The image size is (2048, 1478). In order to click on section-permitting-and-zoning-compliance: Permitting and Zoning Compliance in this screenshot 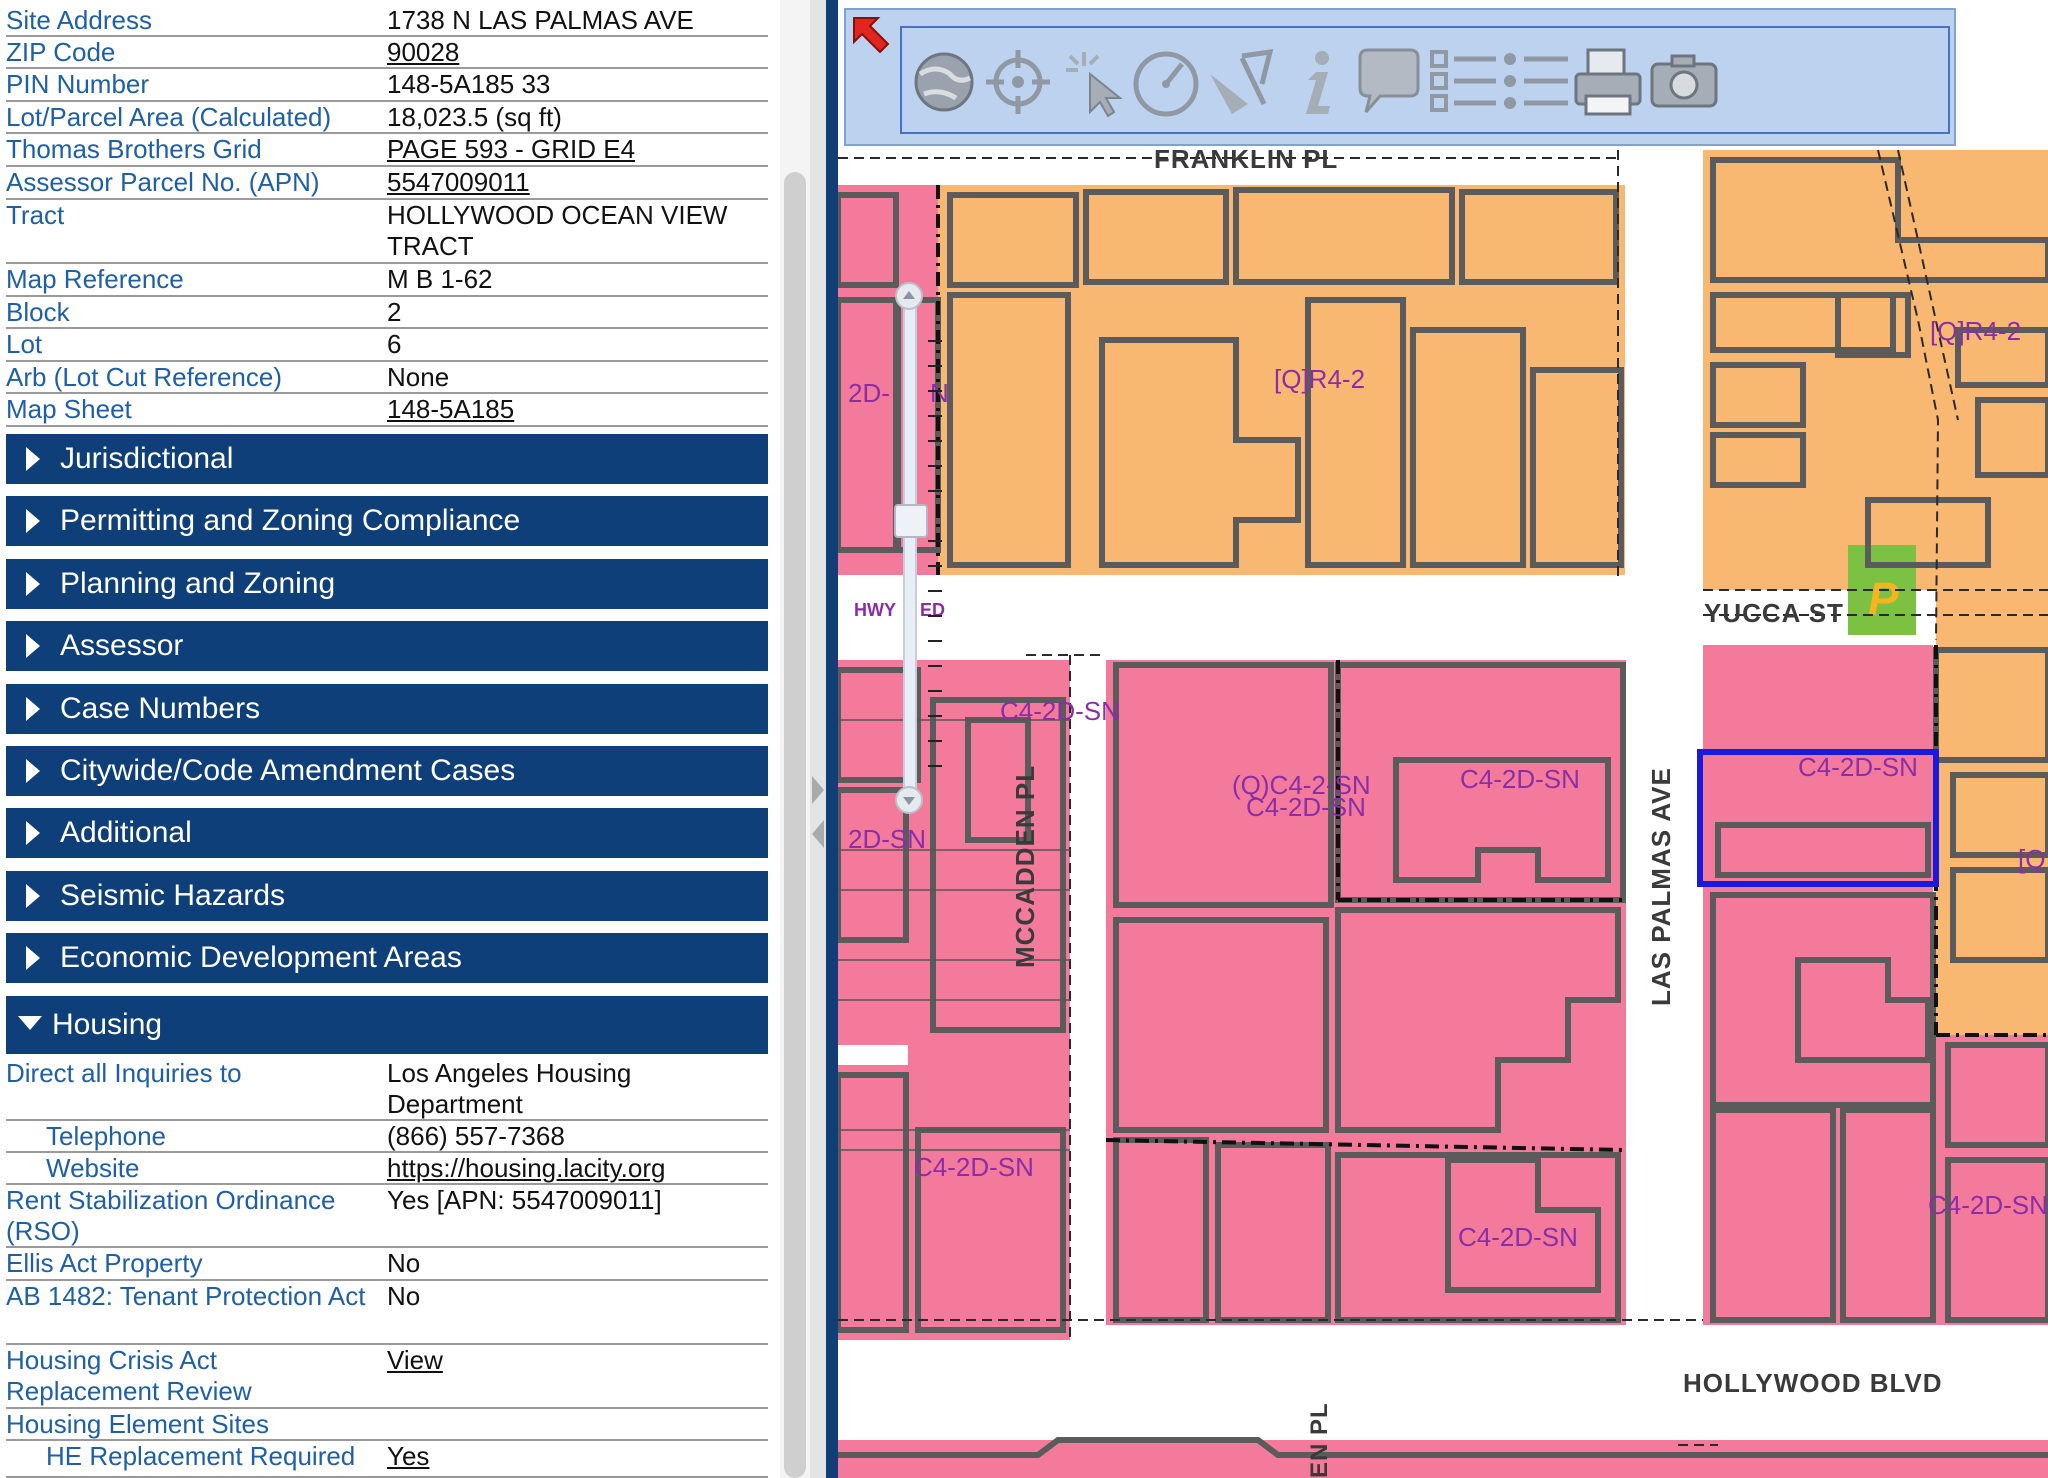, I will do `click(387, 521)`.